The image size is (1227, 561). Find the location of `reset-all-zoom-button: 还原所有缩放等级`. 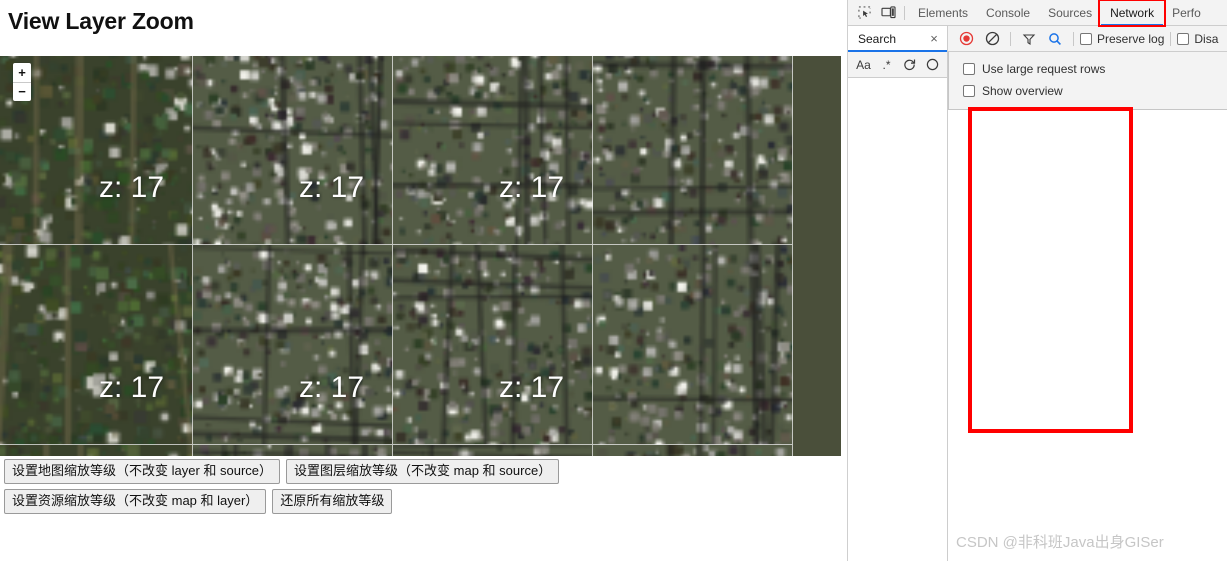

reset-all-zoom-button: 还原所有缩放等级 is located at coordinates (332, 501).